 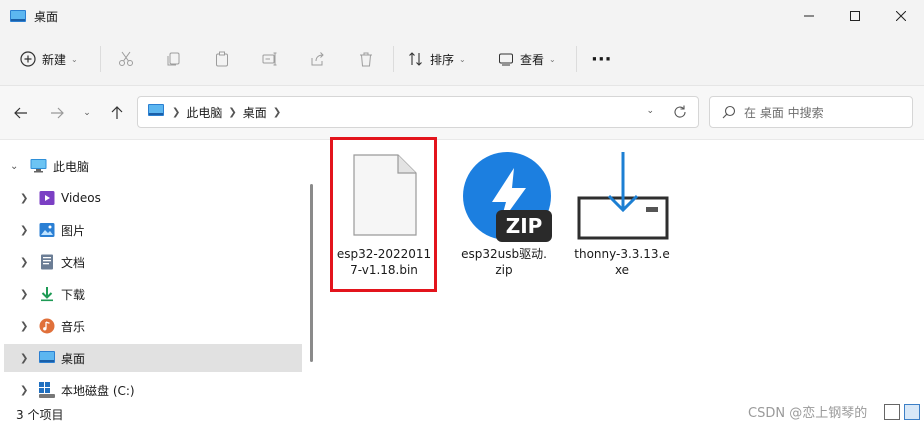 I want to click on minimize-icon, so click(x=809, y=16).